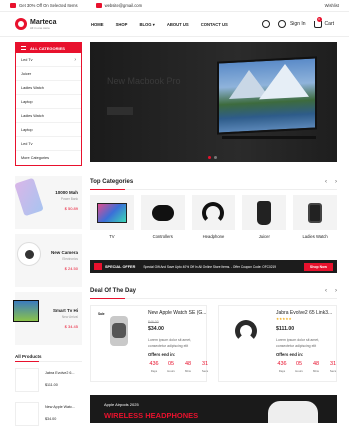 Image resolution: width=349 pixels, height=428 pixels. I want to click on category-card-headphone: Headphone, so click(213, 220).